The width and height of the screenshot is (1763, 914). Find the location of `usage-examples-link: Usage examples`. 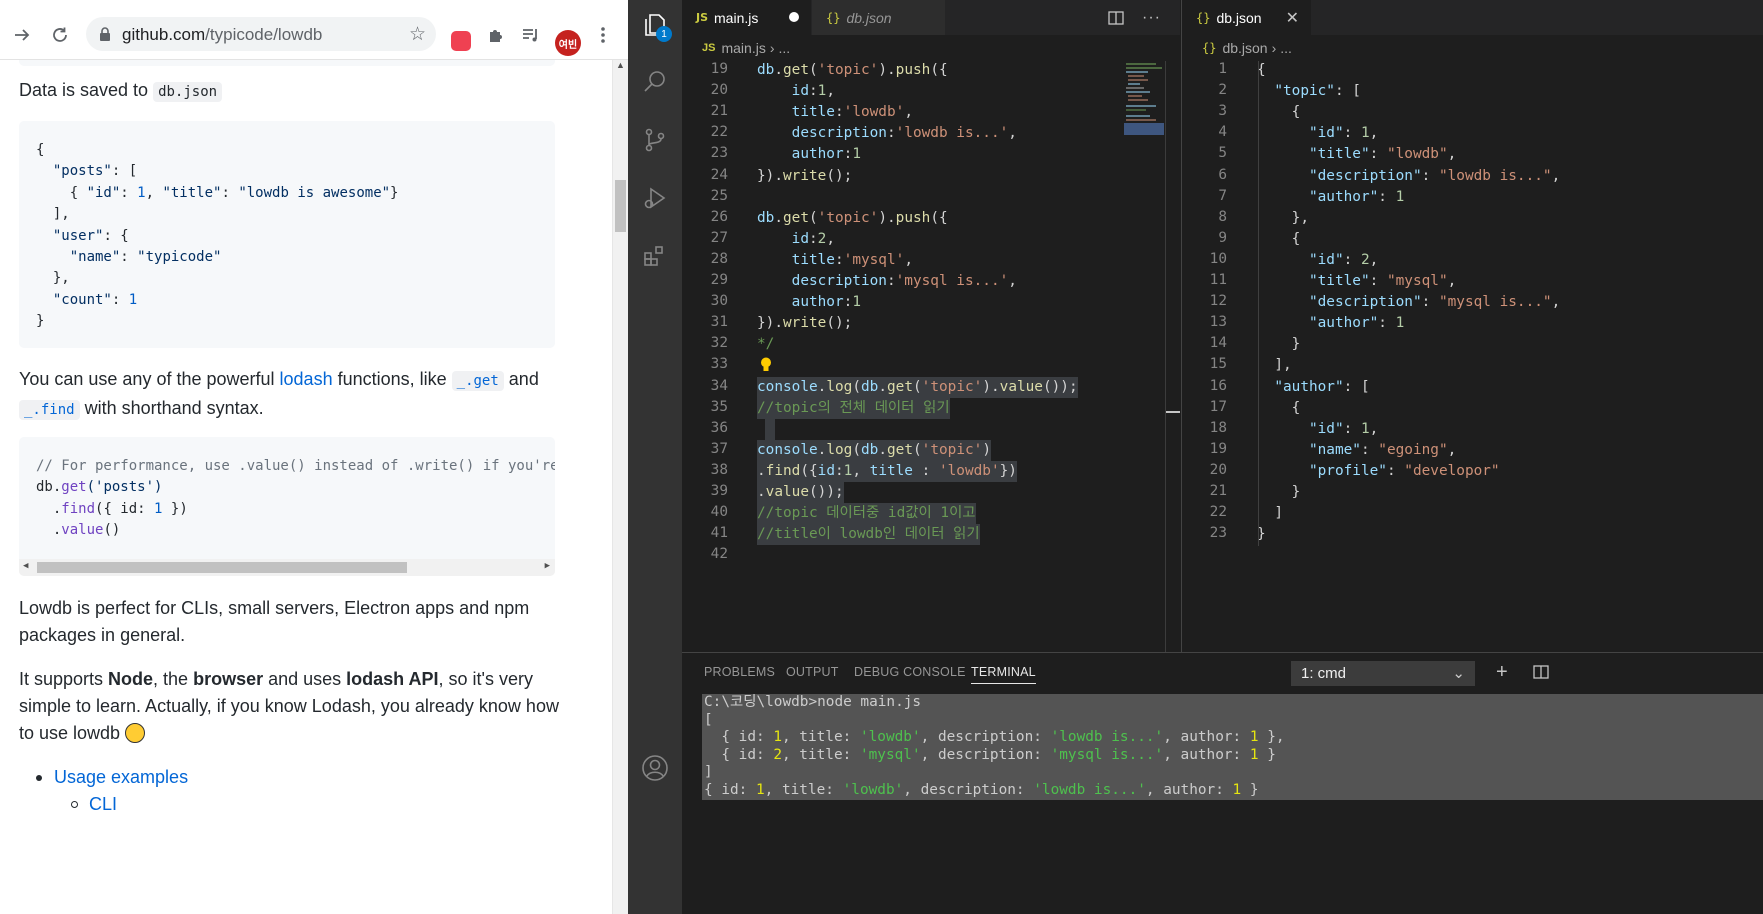

usage-examples-link: Usage examples is located at coordinates (121, 777).